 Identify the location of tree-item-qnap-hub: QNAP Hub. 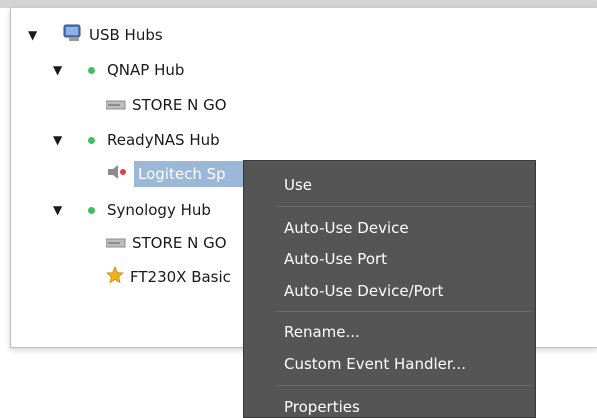
(136, 70).